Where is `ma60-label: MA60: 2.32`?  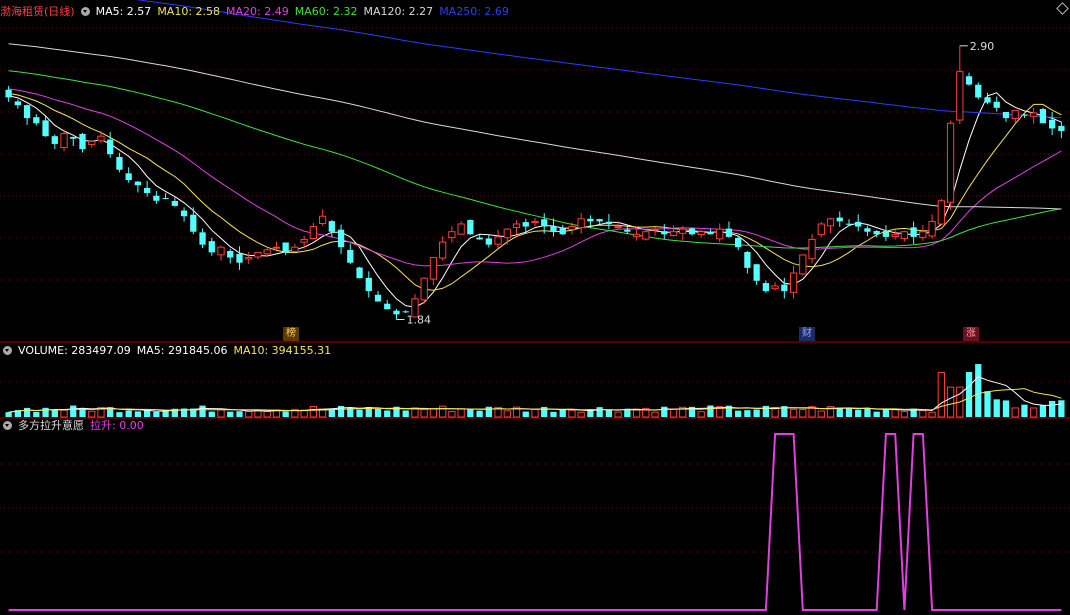
ma60-label: MA60: 2.32 is located at coordinates (326, 11).